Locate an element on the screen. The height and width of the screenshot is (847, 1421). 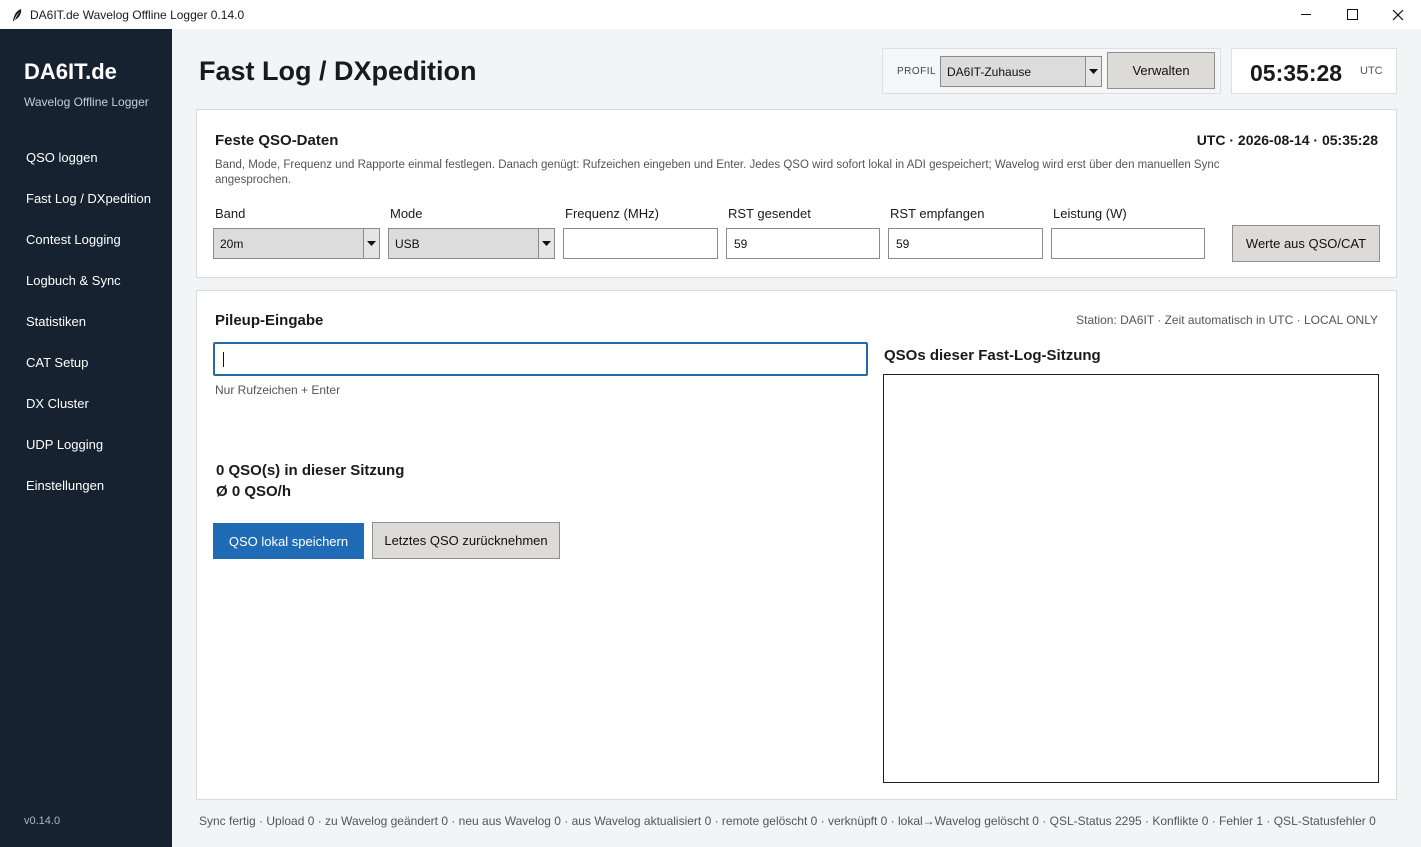
callsign-input is located at coordinates (540, 359).